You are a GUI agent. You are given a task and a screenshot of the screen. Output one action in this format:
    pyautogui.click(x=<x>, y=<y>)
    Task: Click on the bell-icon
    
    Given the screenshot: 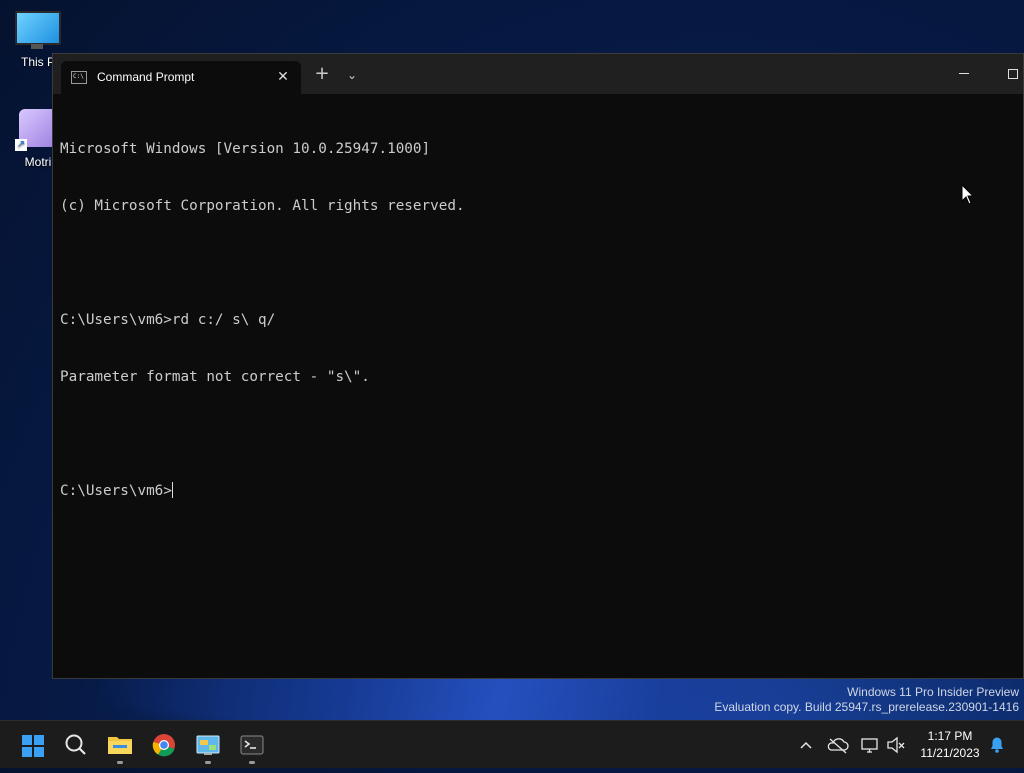 What is the action you would take?
    pyautogui.click(x=997, y=745)
    